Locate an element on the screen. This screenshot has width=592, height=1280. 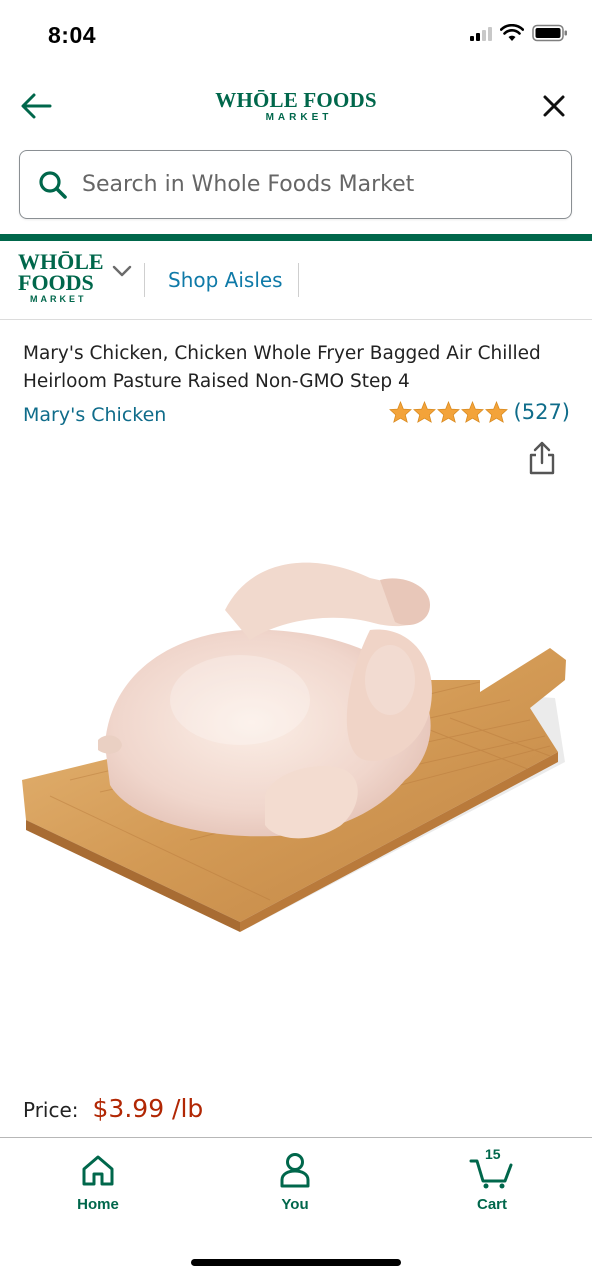
tab-home-label: Home is located at coordinates (98, 1204).